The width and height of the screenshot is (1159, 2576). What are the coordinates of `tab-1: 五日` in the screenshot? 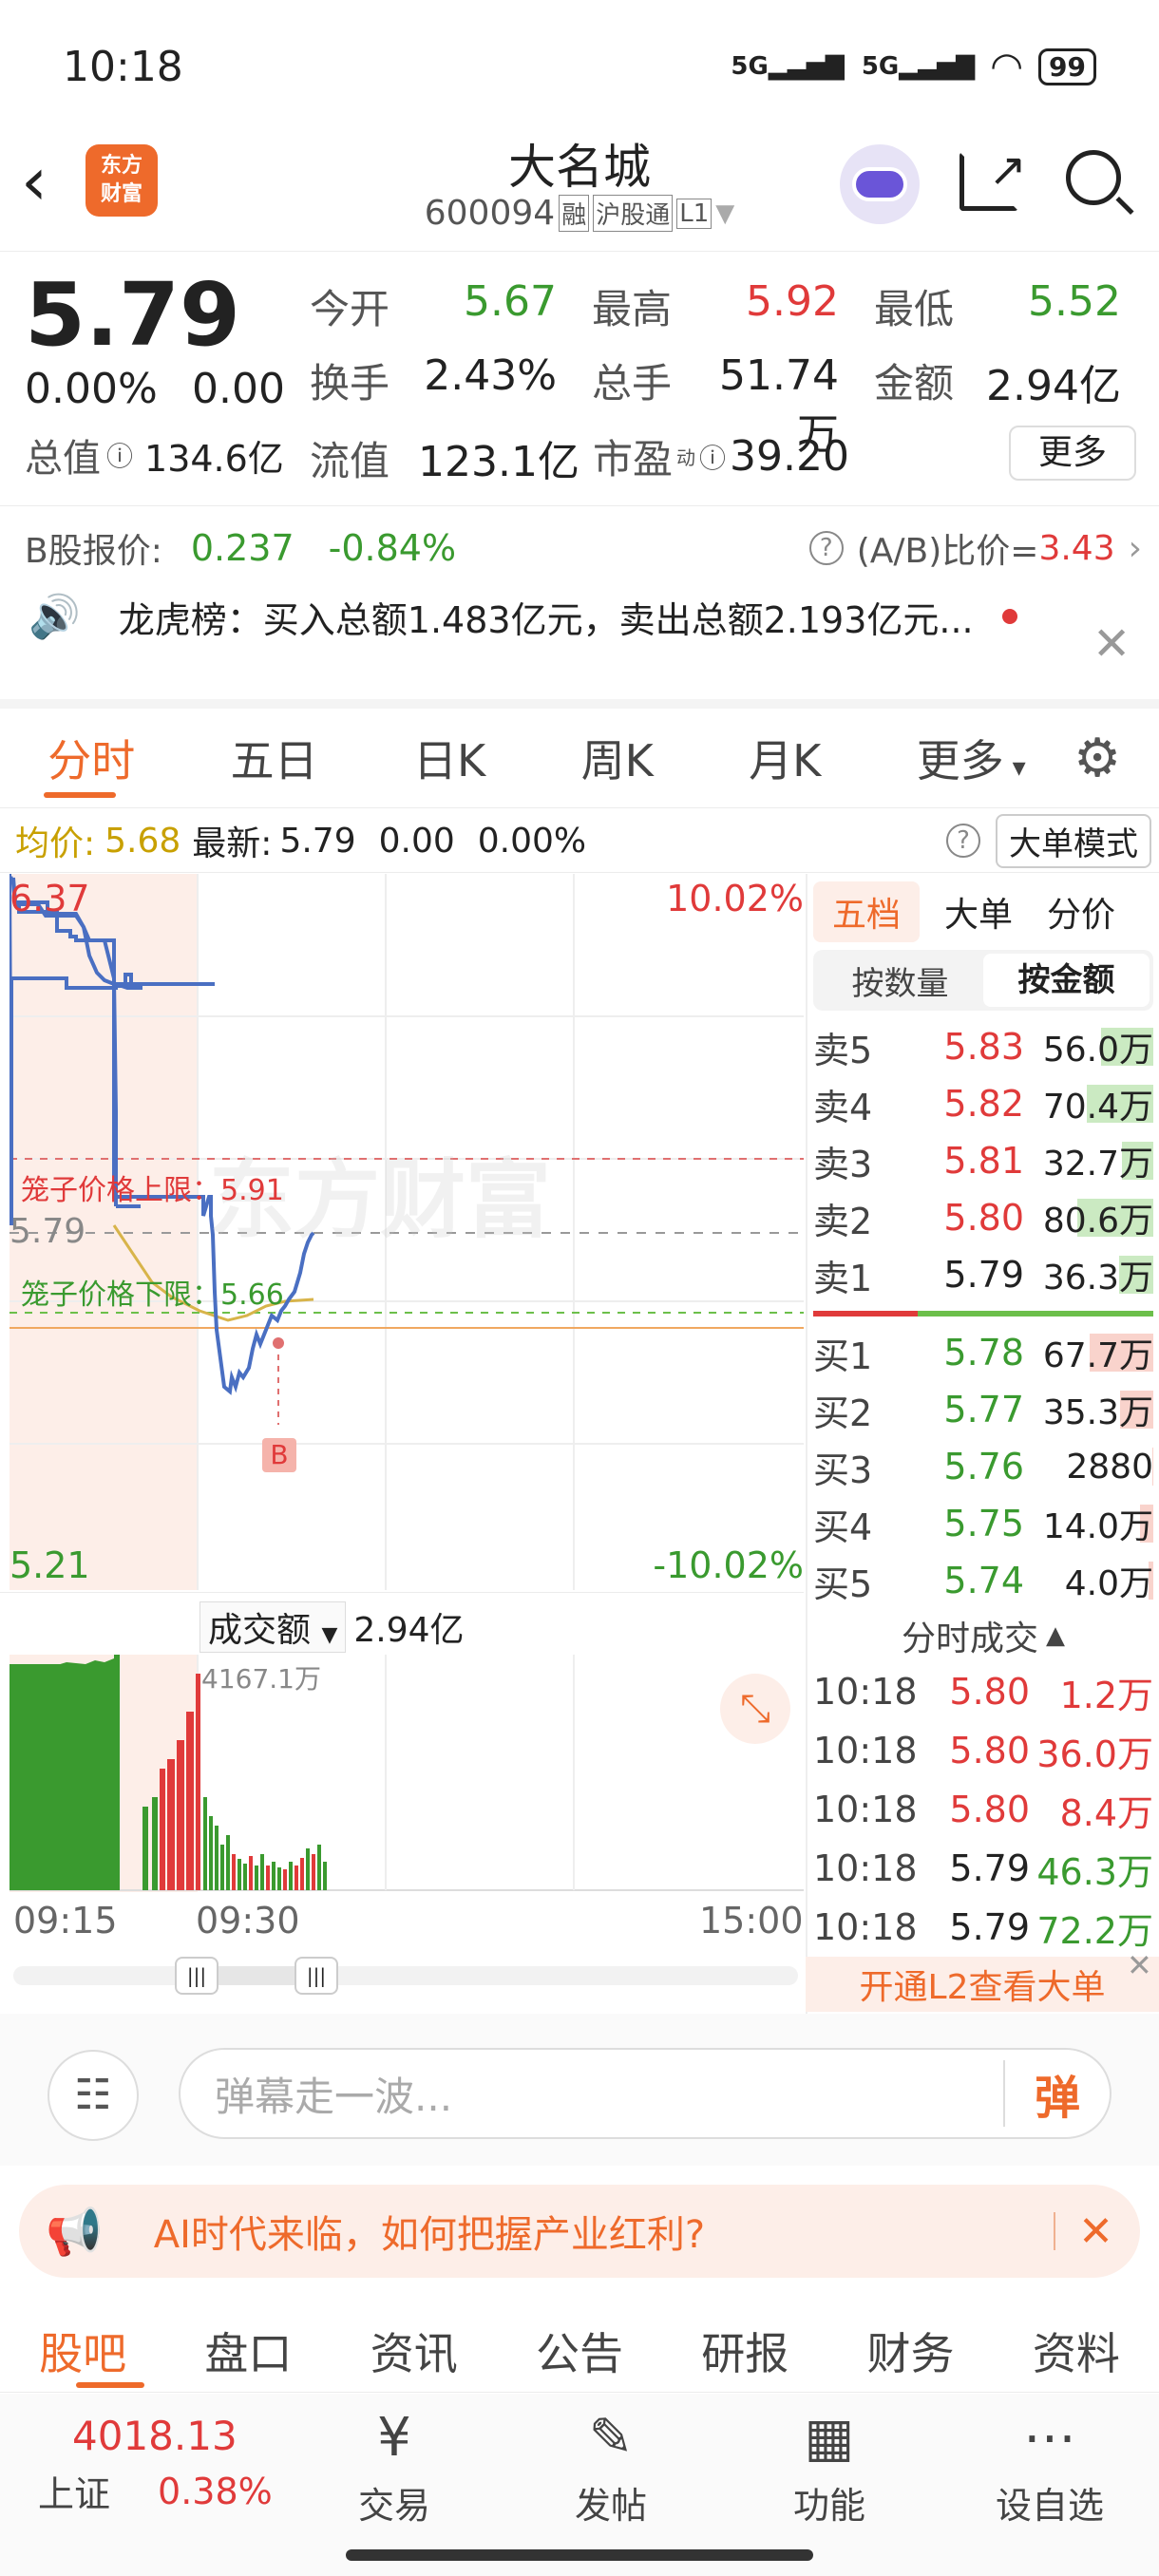 It's located at (274, 758).